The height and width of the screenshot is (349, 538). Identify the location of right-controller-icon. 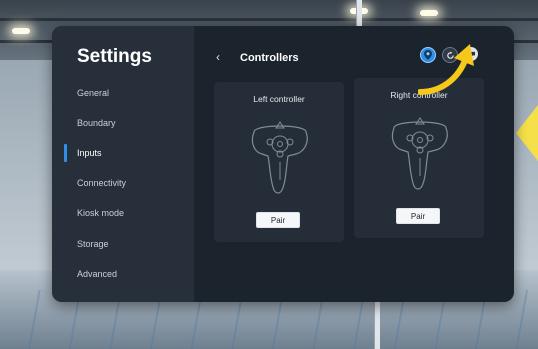
(419, 153).